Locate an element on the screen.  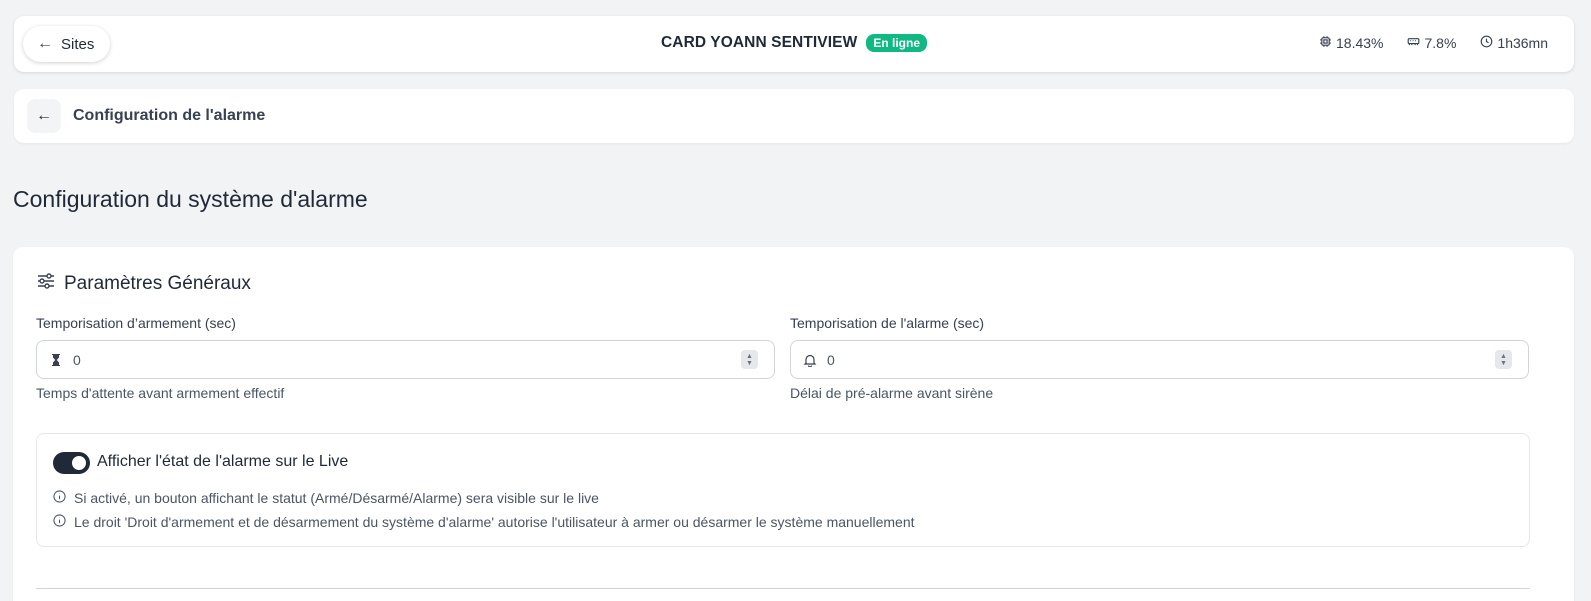
arming-delay-hint: Temps d'attente avant armement effectif is located at coordinates (160, 393).